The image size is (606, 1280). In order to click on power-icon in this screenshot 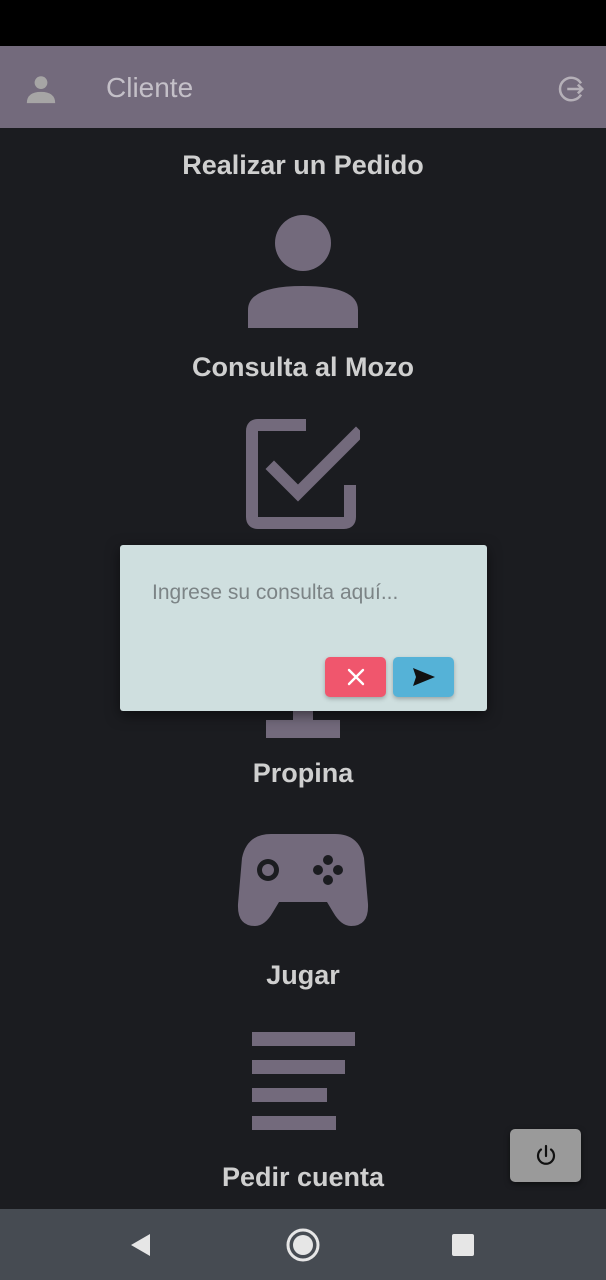, I will do `click(545, 1154)`.